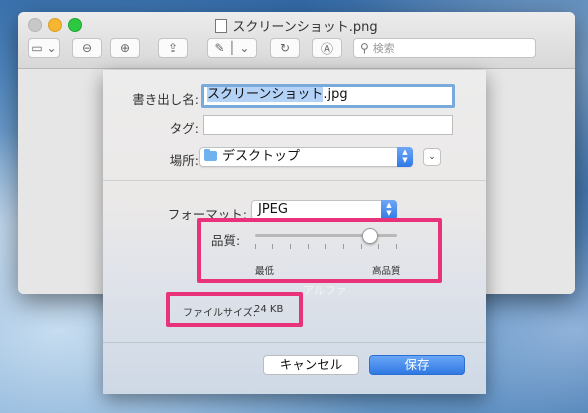 Image resolution: width=588 pixels, height=413 pixels. Describe the element at coordinates (265, 94) in the screenshot. I see `save-as-selected-text: スクリーンショット` at that location.